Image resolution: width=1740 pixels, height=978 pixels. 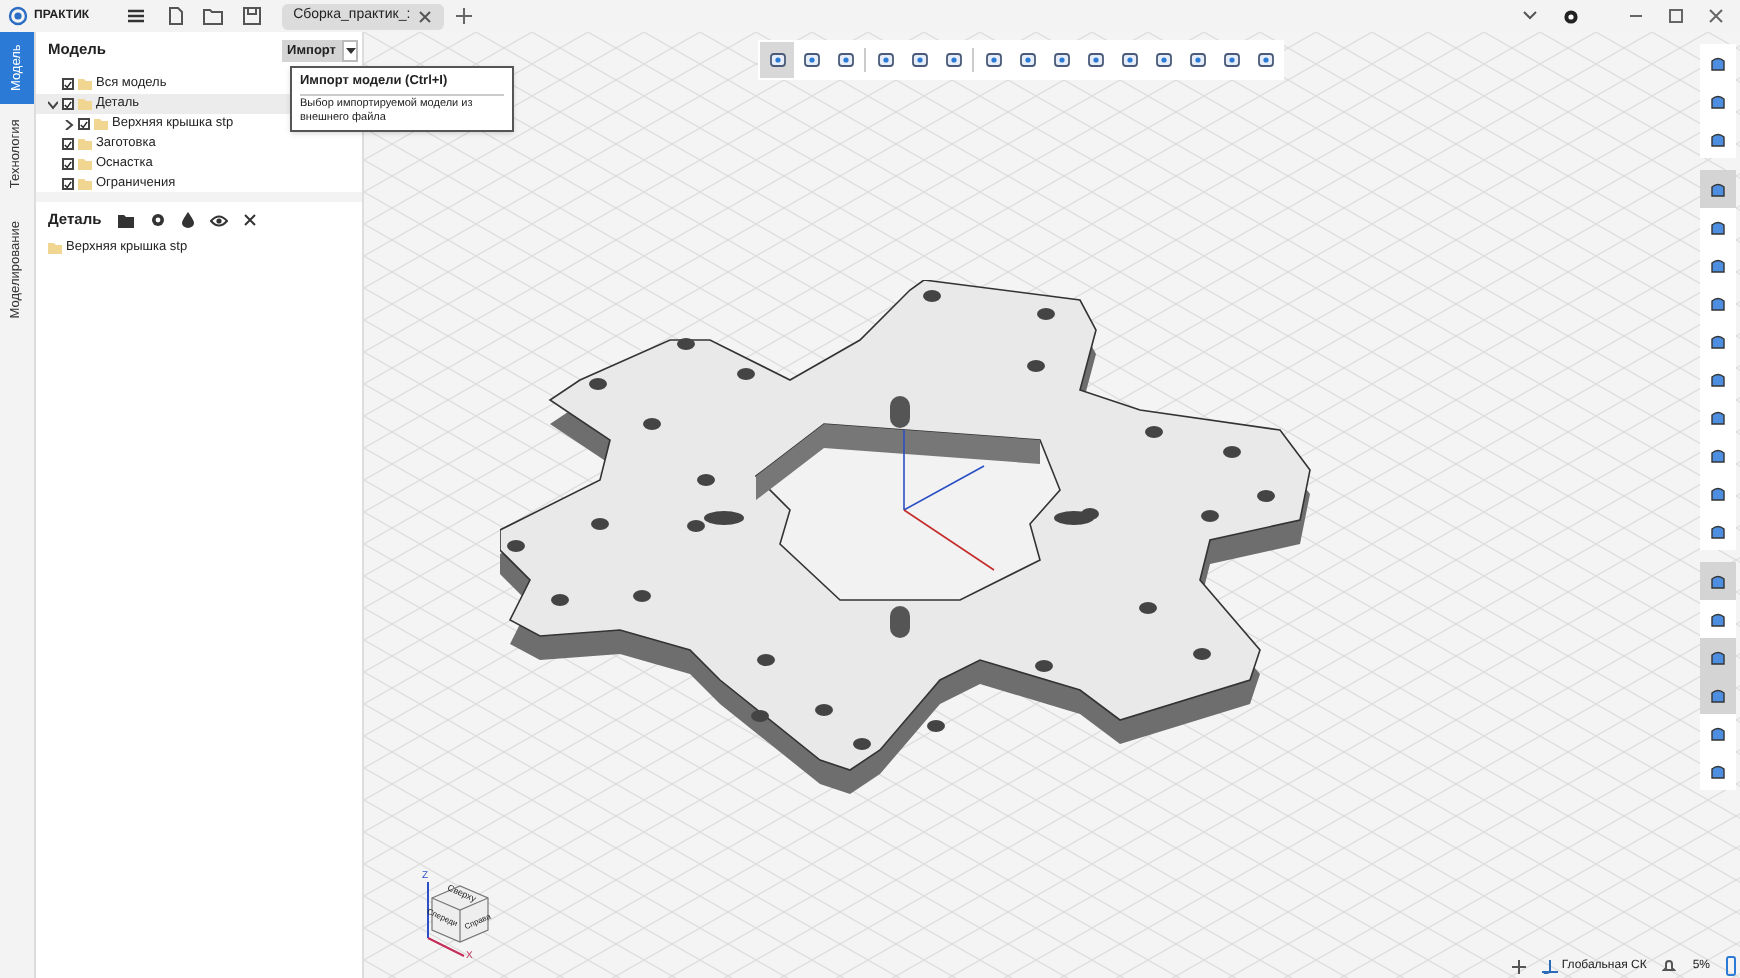 I want to click on bell-icon, so click(x=1669, y=966).